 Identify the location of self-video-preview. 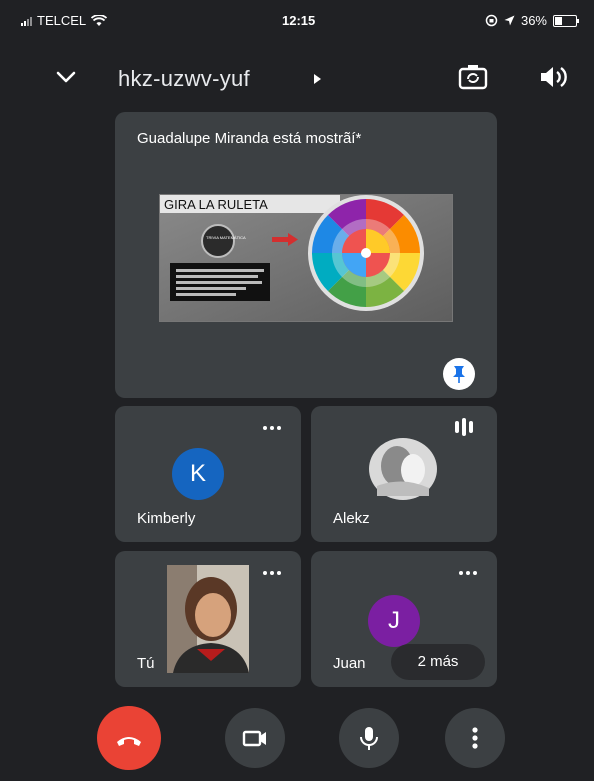
(208, 619).